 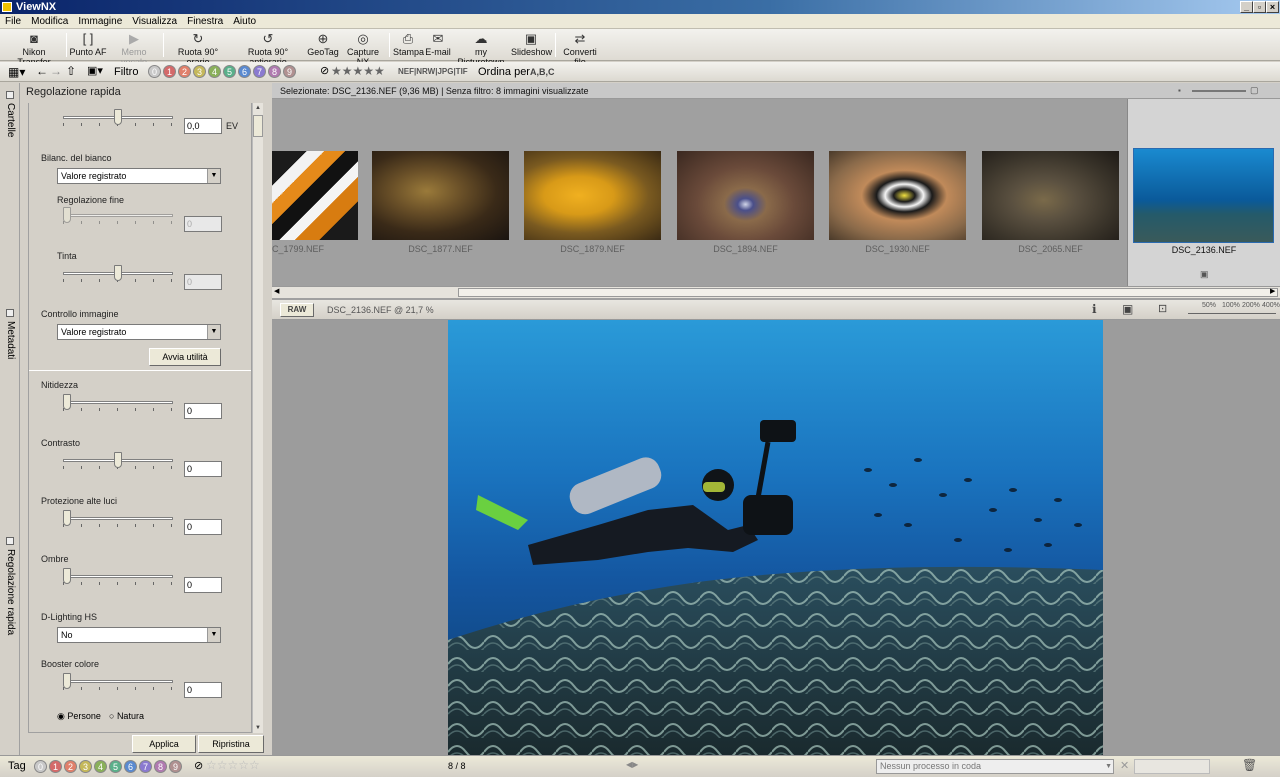 I want to click on label-filter-0: 0, so click(x=154, y=71).